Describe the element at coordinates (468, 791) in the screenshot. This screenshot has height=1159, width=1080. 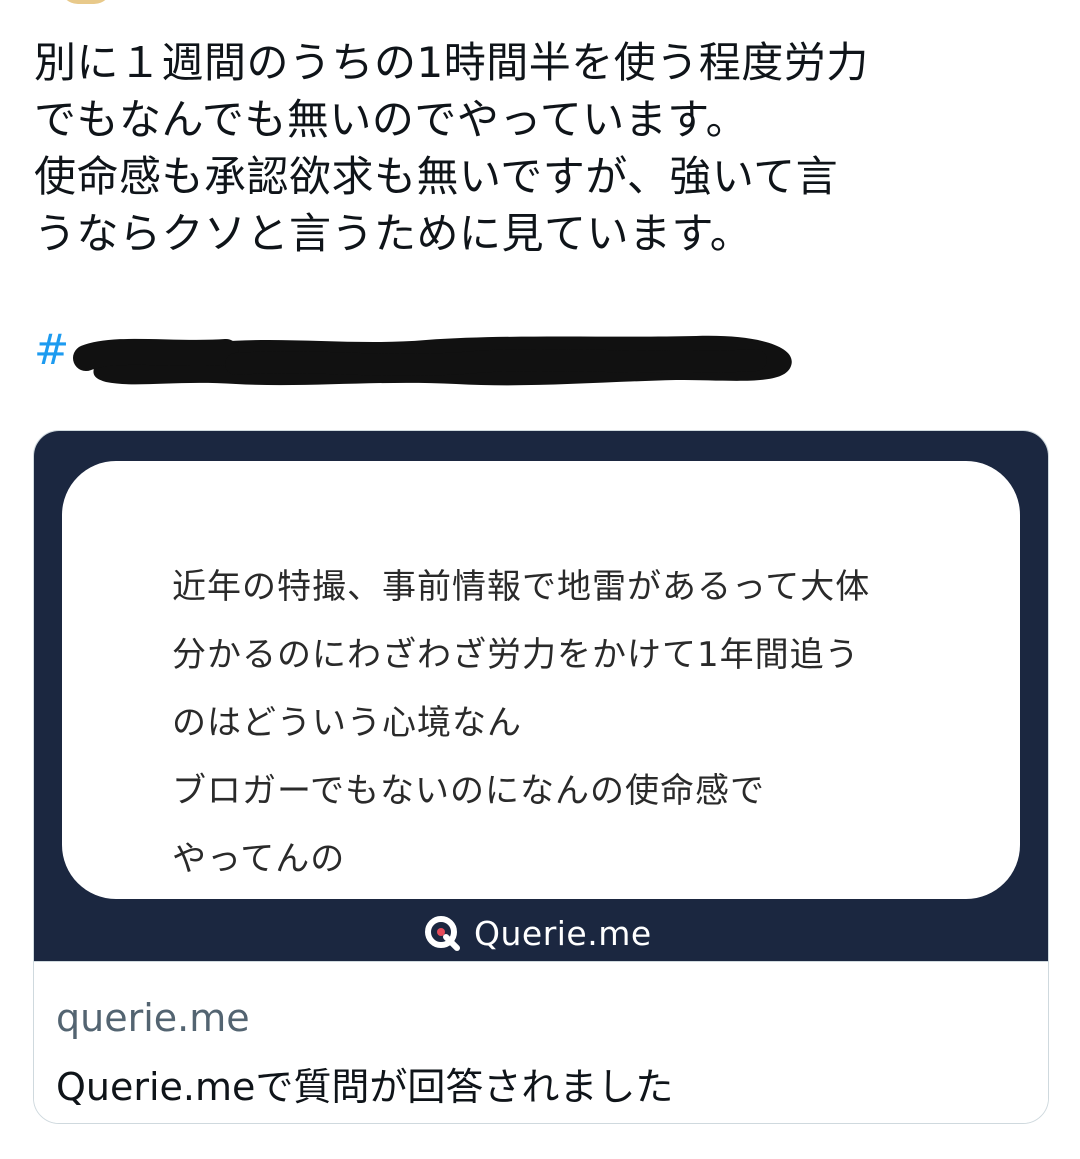
I see `question-line: ブロガーでもないのになんの使命感で` at that location.